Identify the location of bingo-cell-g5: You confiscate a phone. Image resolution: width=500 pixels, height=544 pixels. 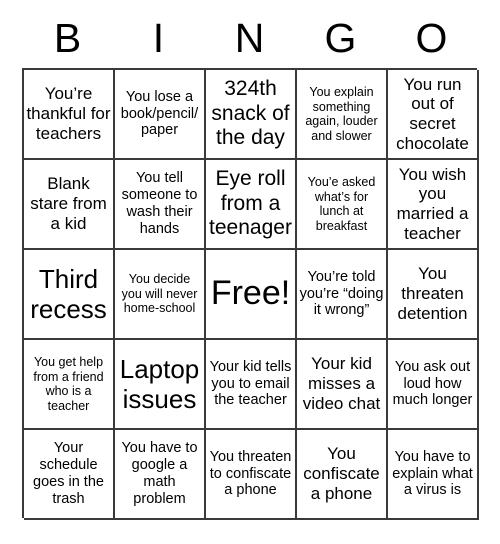
(342, 475).